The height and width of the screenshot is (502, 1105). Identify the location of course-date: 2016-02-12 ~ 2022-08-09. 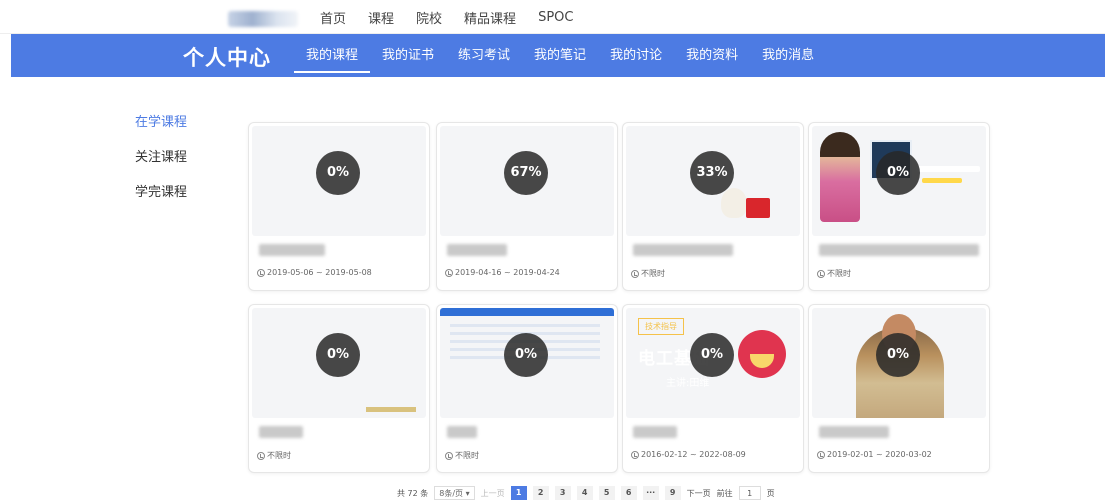
(688, 454).